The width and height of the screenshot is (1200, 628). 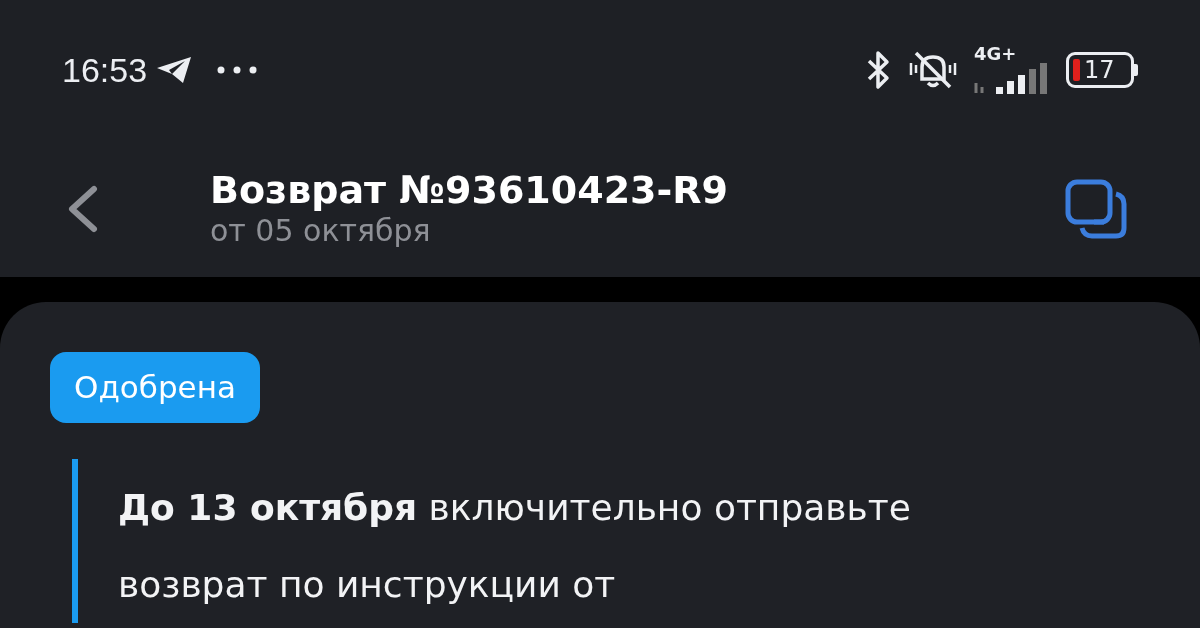 I want to click on battery-indicator: 17, so click(x=1100, y=70).